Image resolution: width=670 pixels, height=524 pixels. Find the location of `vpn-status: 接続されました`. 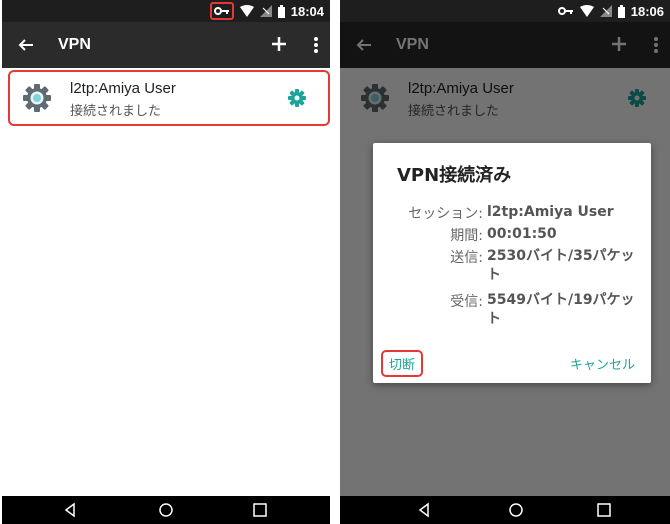

vpn-status: 接続されました is located at coordinates (116, 111).